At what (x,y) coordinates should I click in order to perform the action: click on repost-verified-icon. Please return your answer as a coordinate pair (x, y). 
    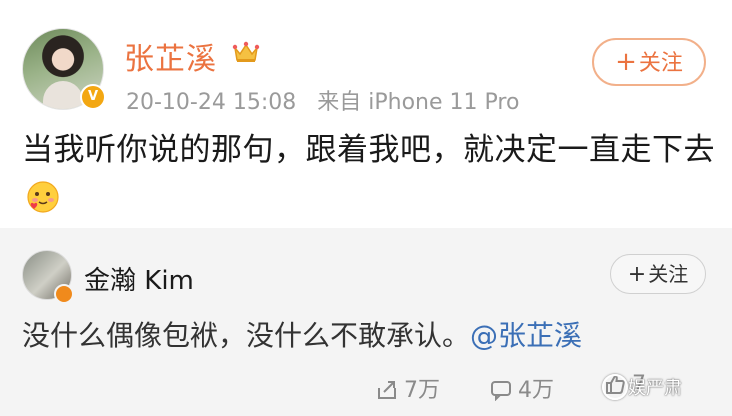
    Looking at the image, I should click on (64, 294).